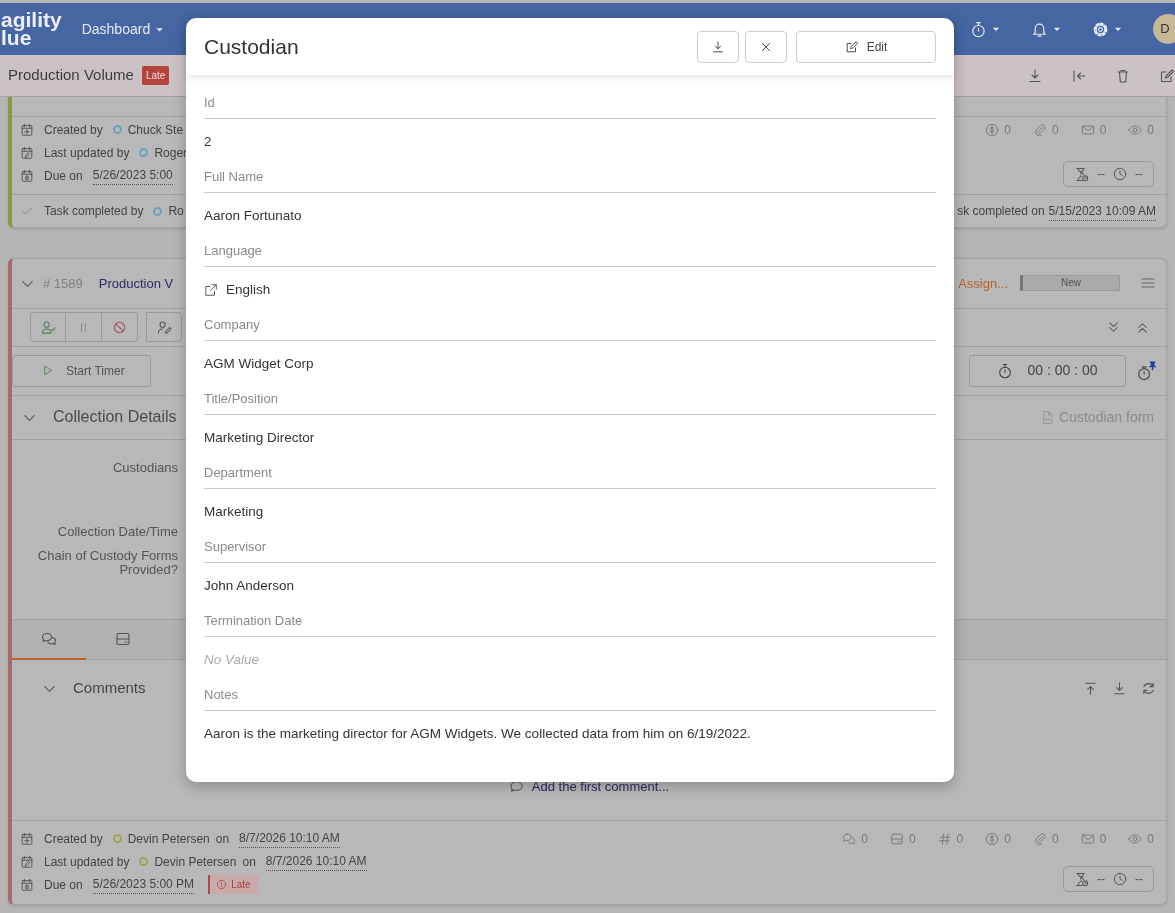 Image resolution: width=1175 pixels, height=913 pixels. I want to click on section-title: Comments, so click(109, 687).